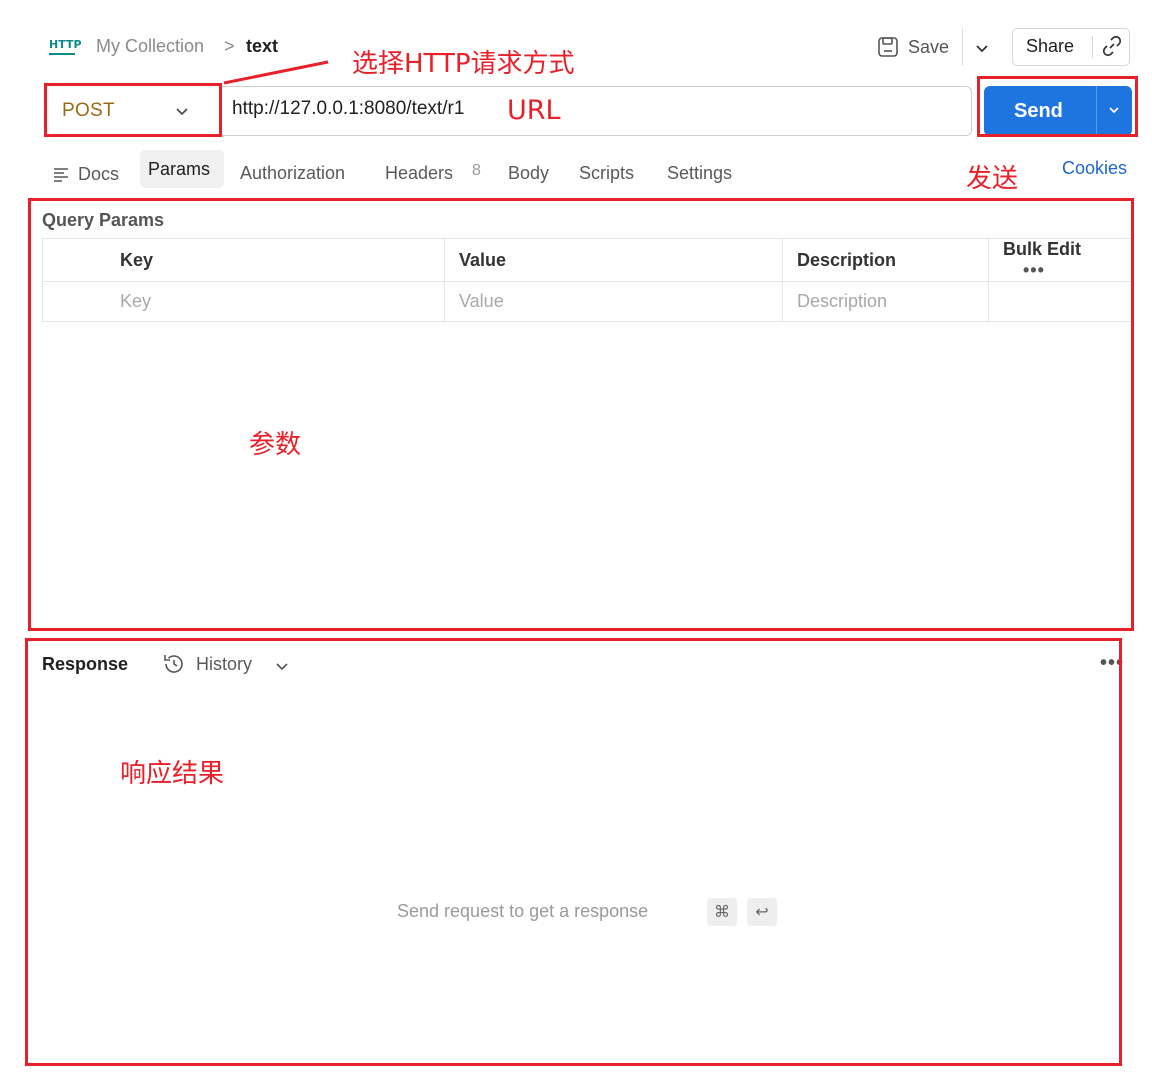 The height and width of the screenshot is (1088, 1152). I want to click on save-label: Save, so click(929, 46).